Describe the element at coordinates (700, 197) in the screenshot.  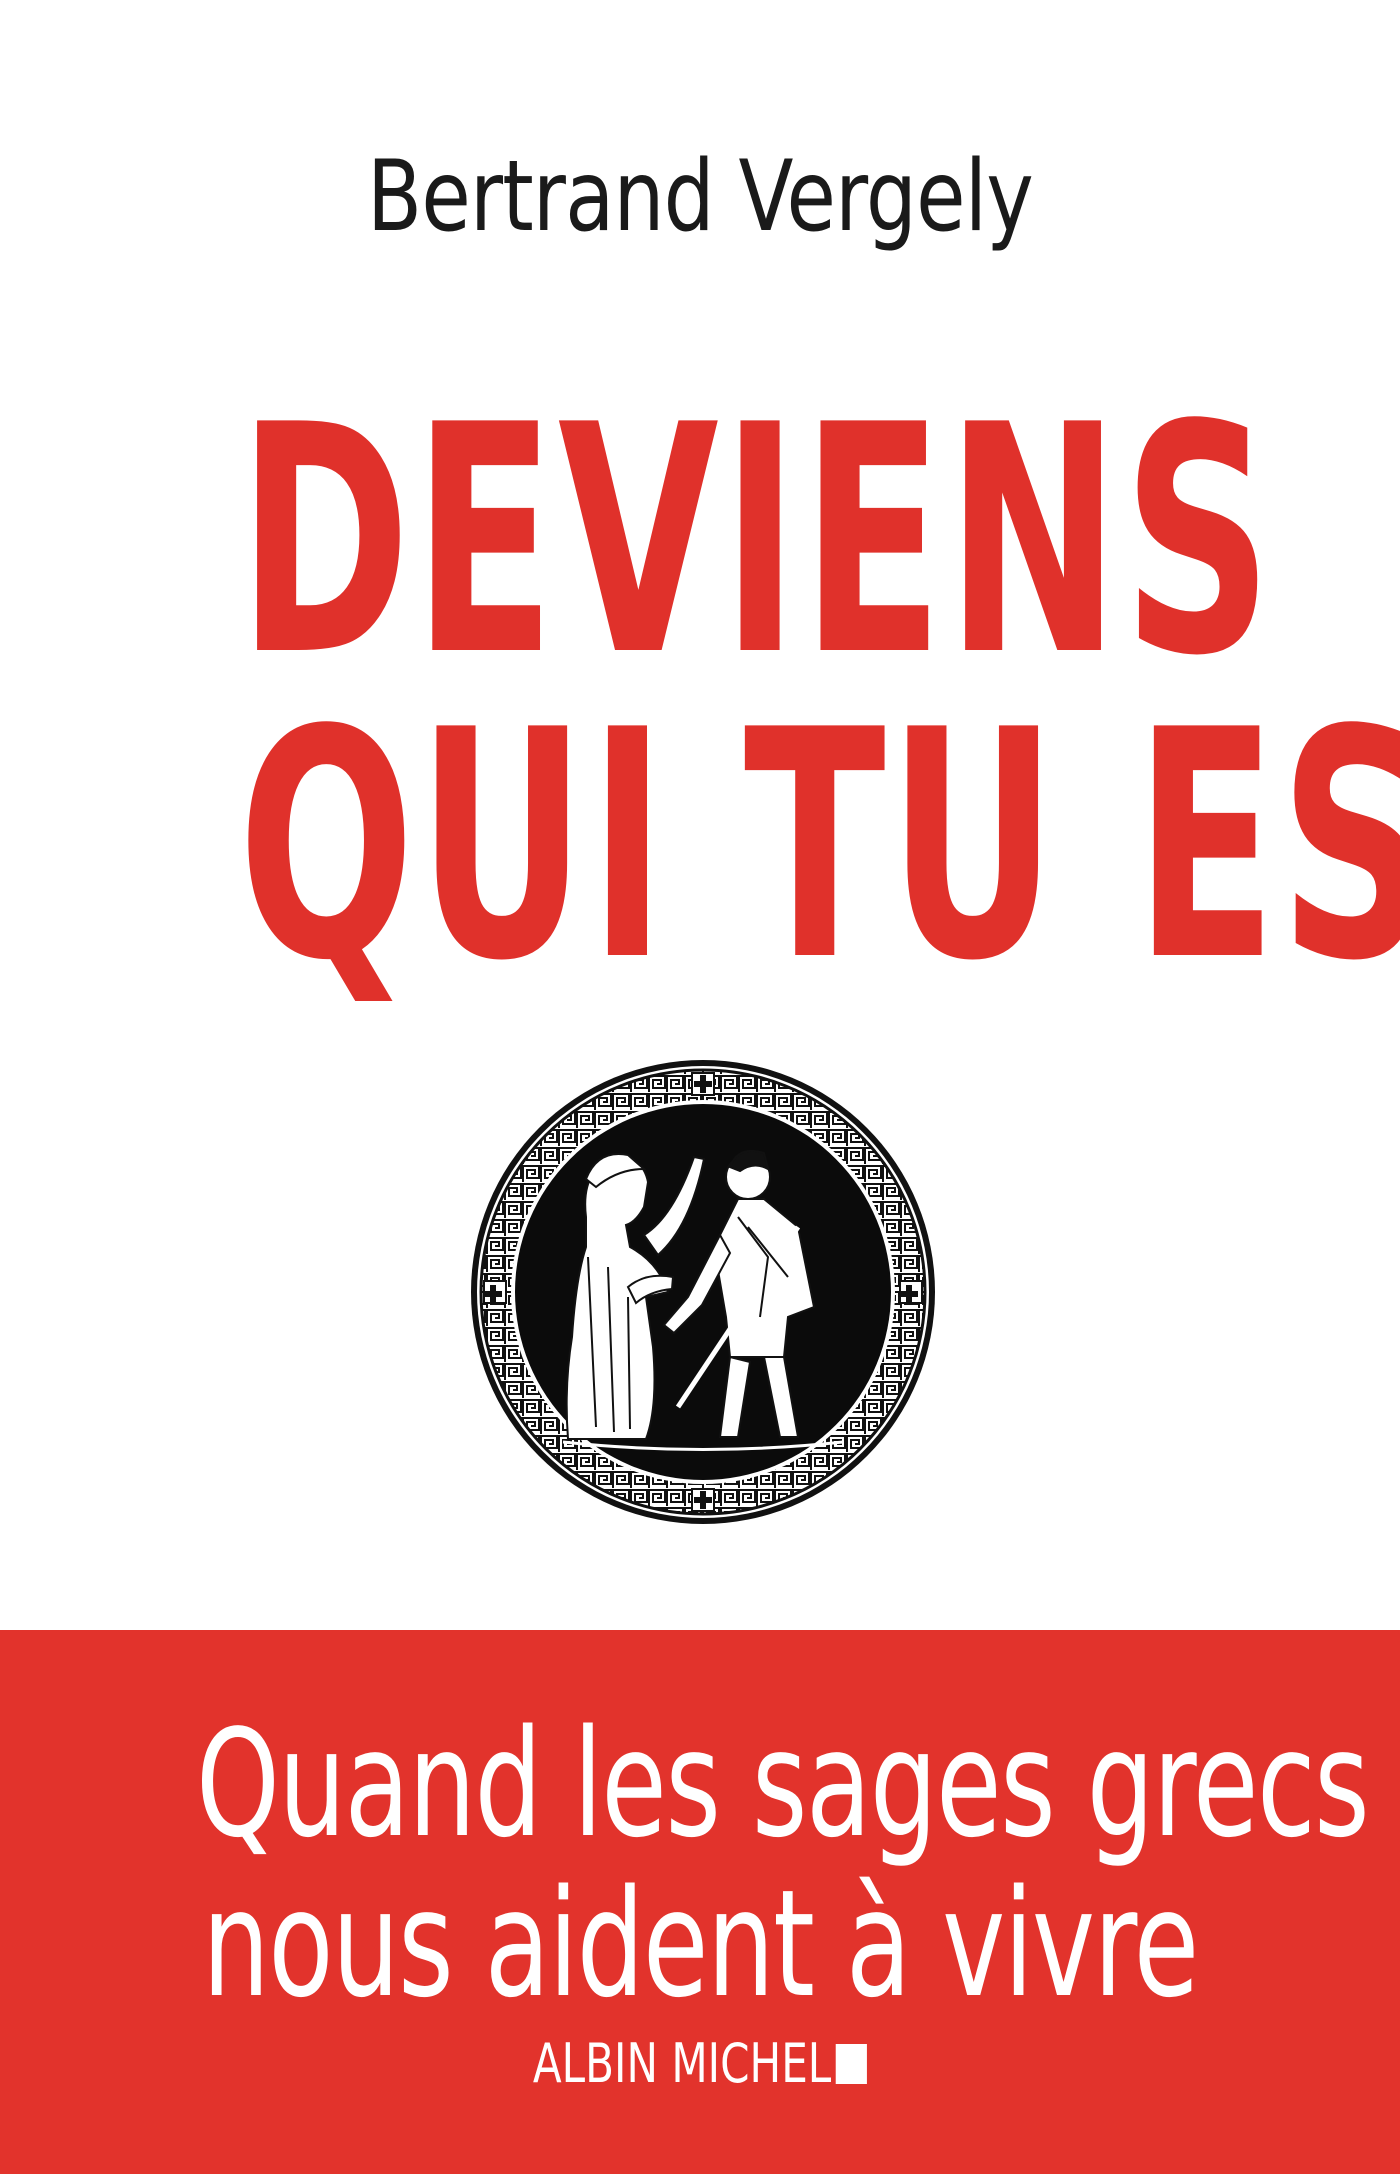
I see `author-name: Bertrand Vergely` at that location.